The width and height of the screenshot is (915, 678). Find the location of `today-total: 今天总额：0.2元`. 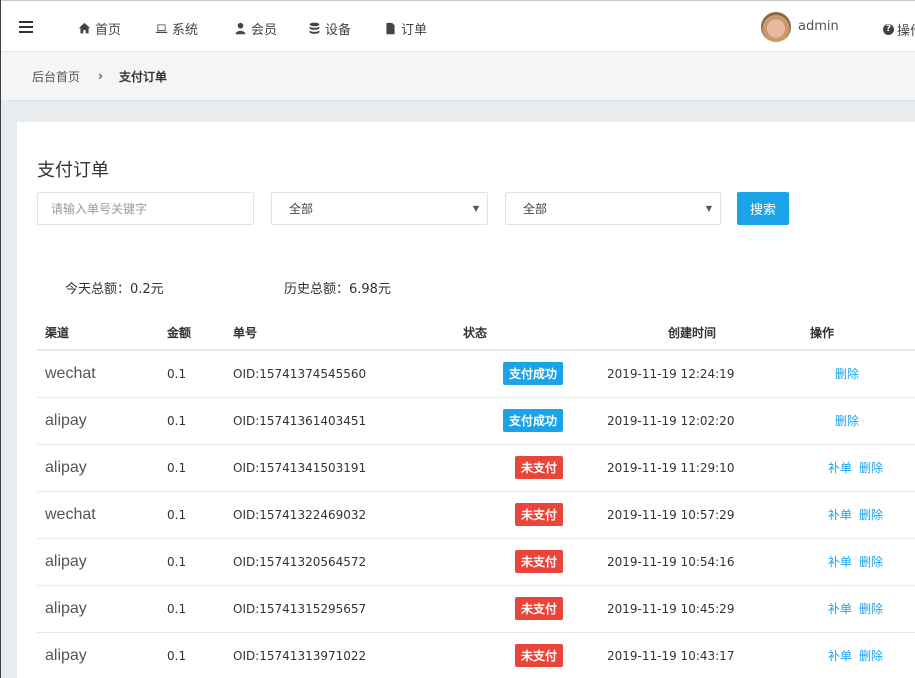

today-total: 今天总额：0.2元 is located at coordinates (114, 289).